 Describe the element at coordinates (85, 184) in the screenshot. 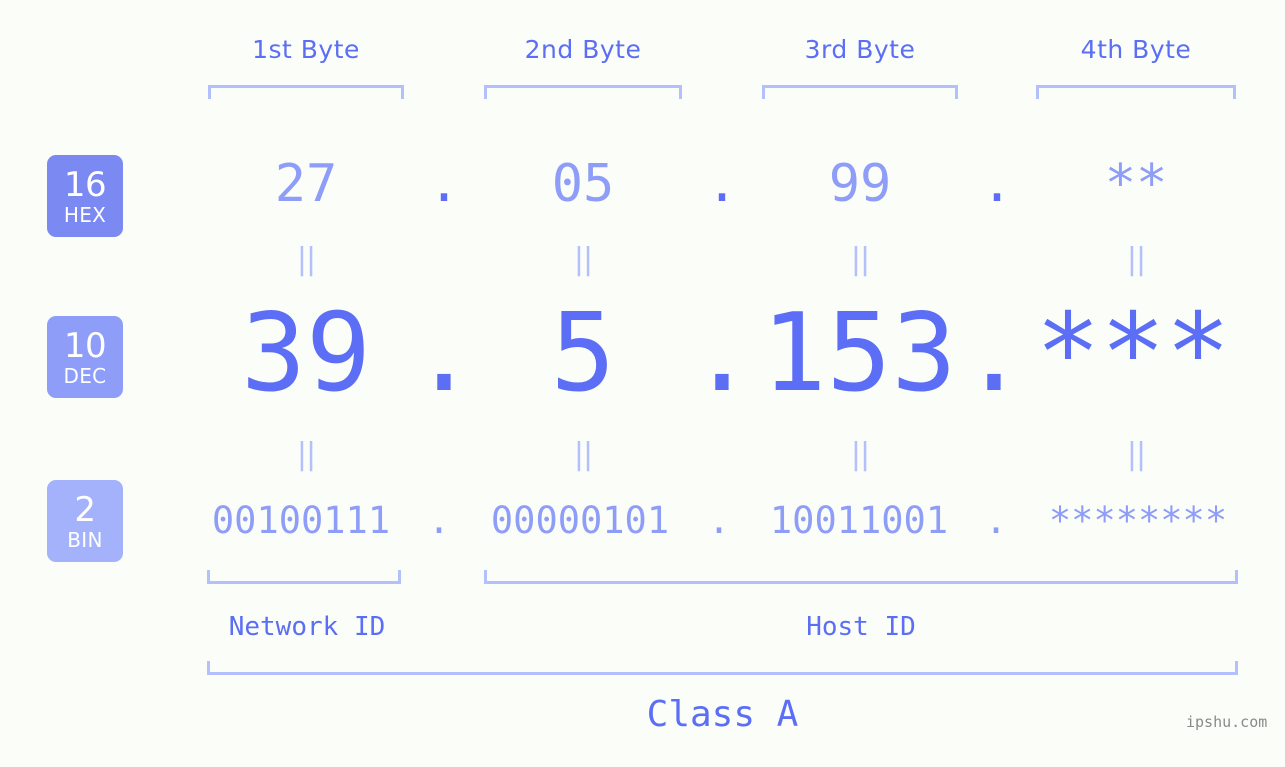

I see `base-badge-hex-number: 16` at that location.